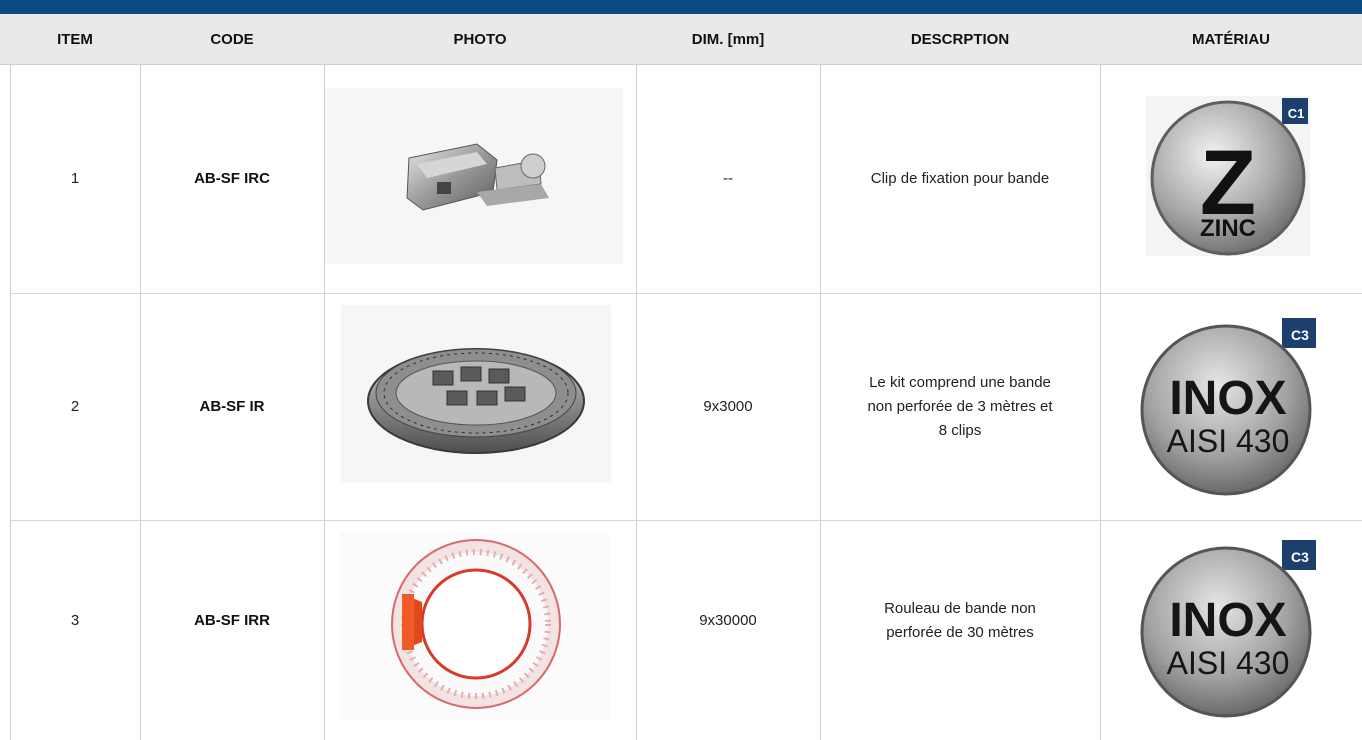 The width and height of the screenshot is (1362, 740). What do you see at coordinates (1231, 39) in the screenshot?
I see `header-material: MATÉRIAU` at bounding box center [1231, 39].